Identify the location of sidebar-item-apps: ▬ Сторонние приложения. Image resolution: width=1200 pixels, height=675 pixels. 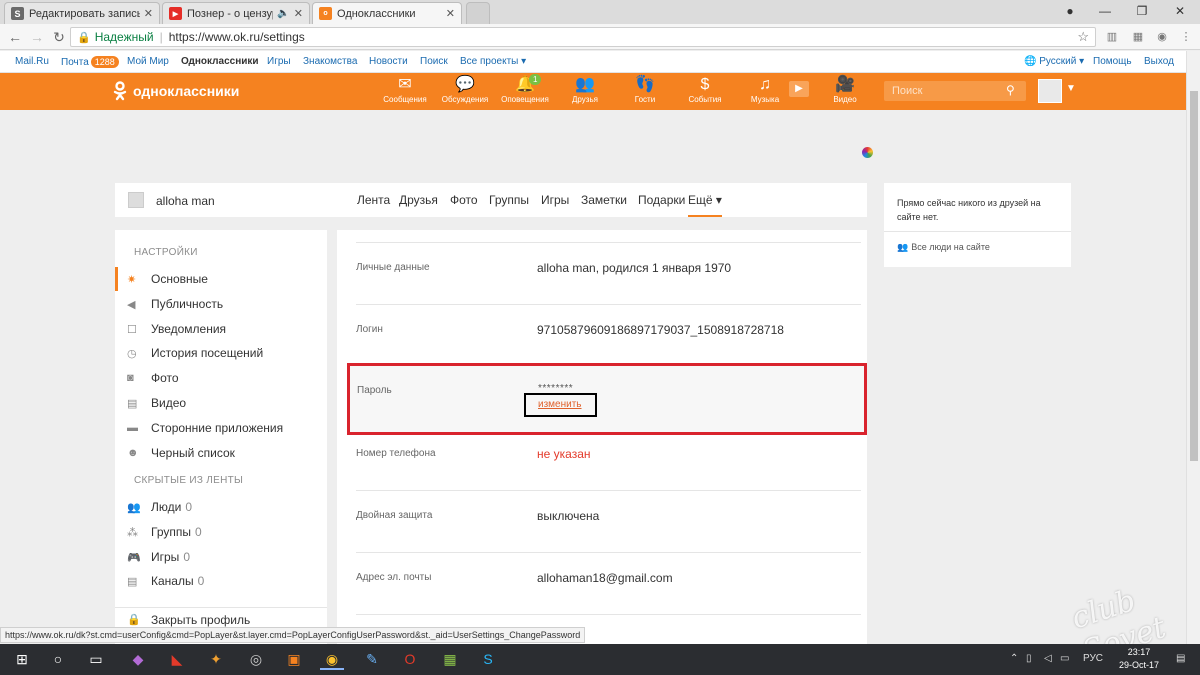
(221, 428).